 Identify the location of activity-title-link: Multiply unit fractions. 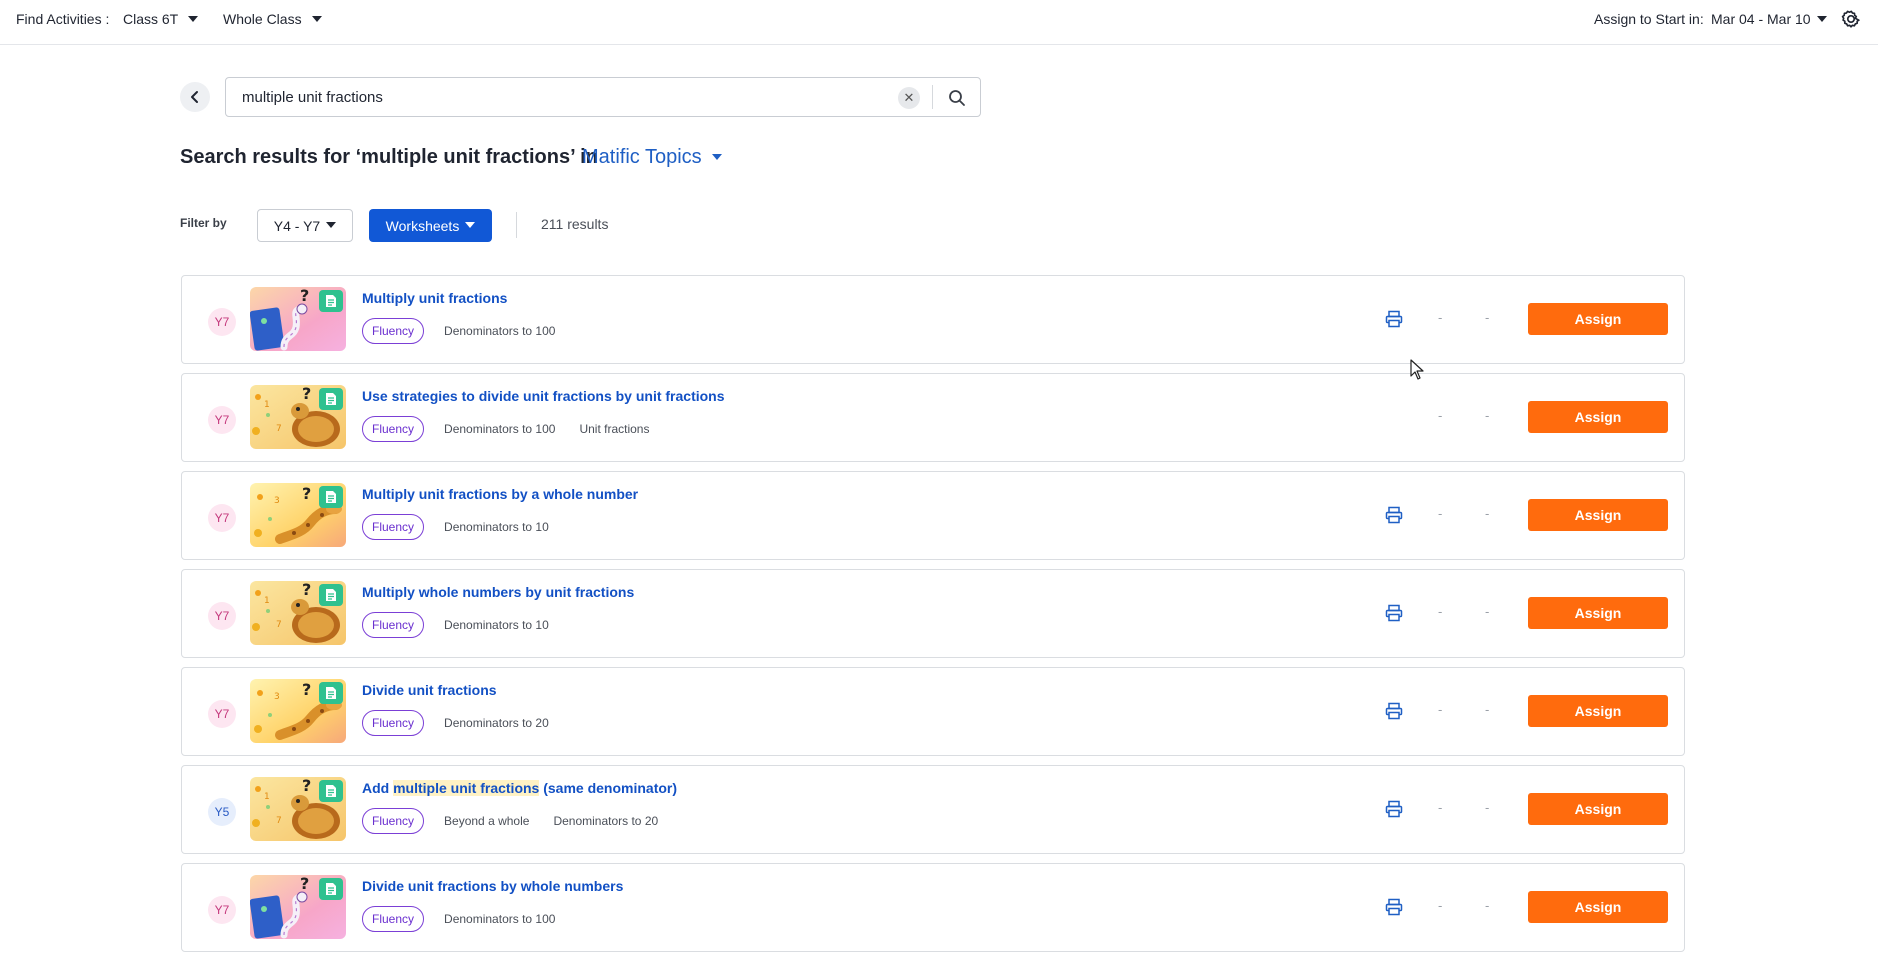
(434, 298).